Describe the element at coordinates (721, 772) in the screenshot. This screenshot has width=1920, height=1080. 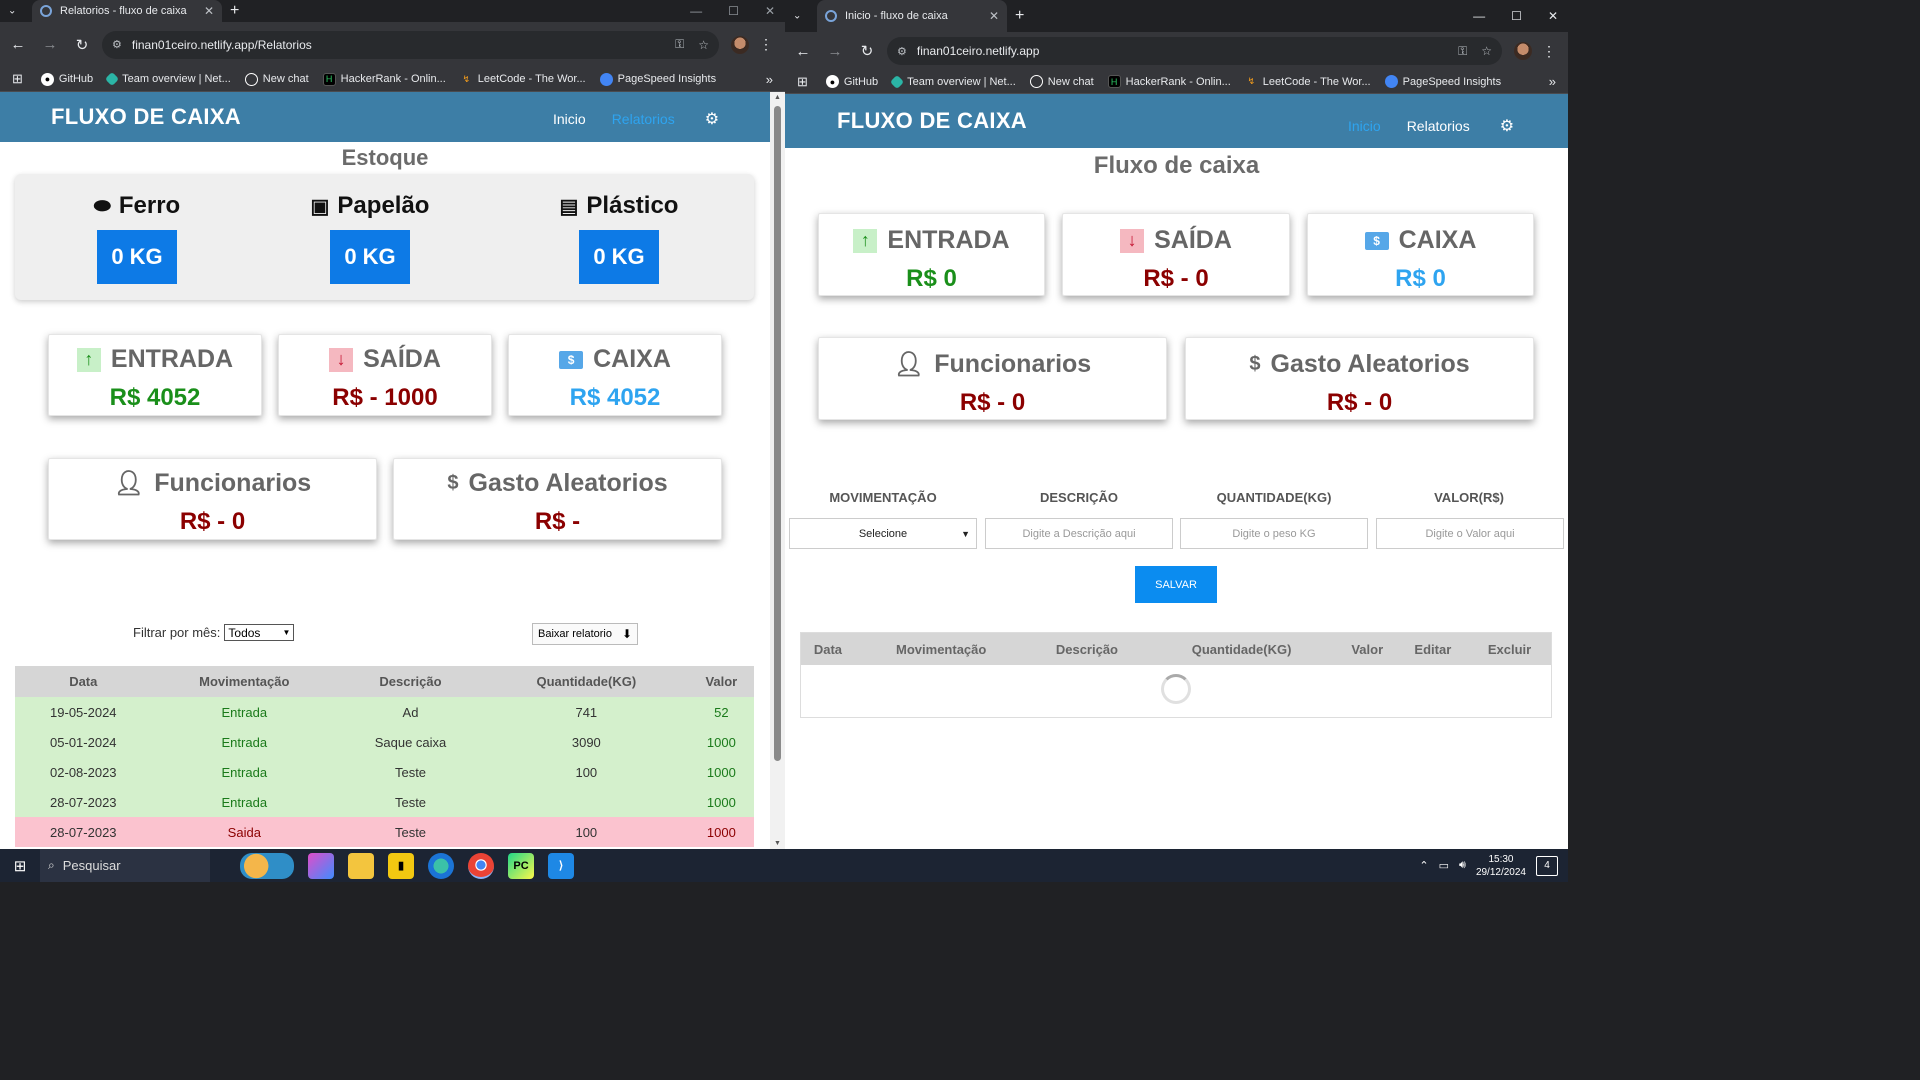
I see `cell-valor: 1000` at that location.